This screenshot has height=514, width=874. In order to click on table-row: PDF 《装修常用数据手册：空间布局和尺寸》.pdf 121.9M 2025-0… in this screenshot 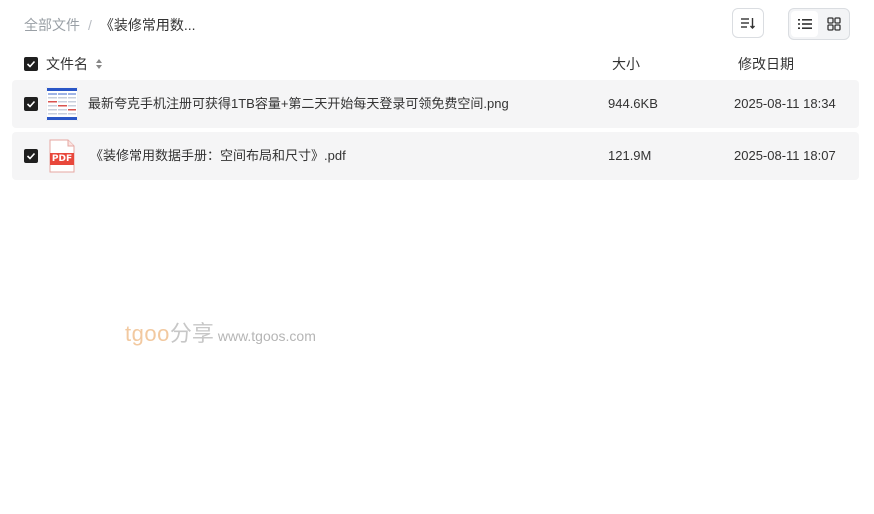, I will do `click(435, 156)`.